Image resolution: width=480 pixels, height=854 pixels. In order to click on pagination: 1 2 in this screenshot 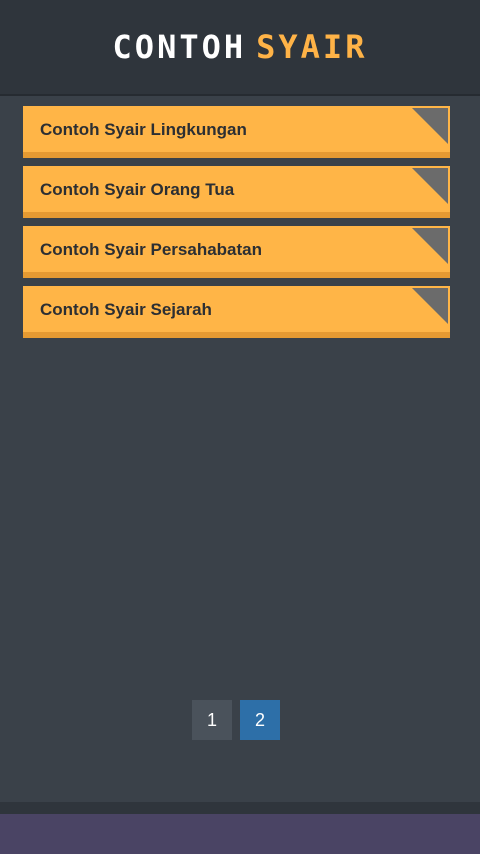, I will do `click(236, 720)`.